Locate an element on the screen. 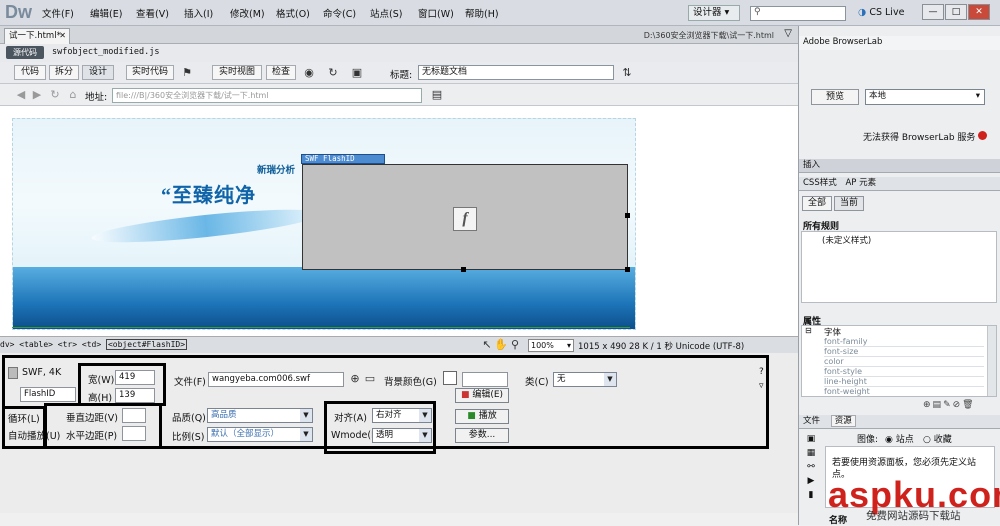 Image resolution: width=1000 pixels, height=526 pixels. close-button: ✕ is located at coordinates (979, 12).